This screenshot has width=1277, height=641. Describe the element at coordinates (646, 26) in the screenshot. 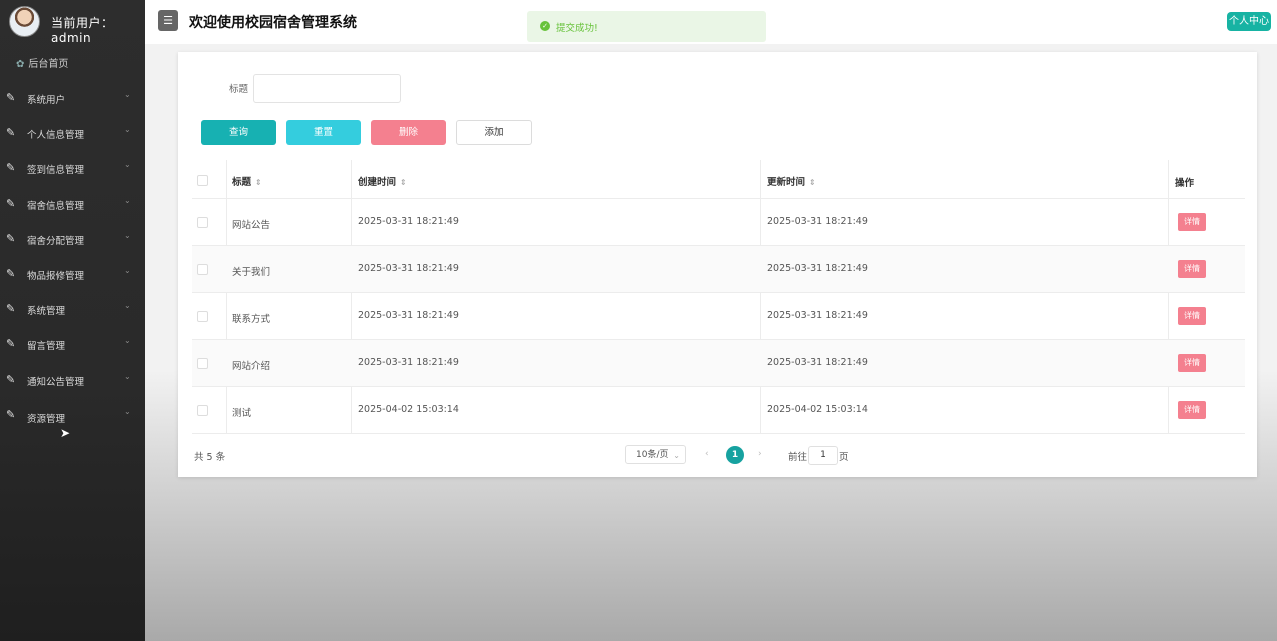

I see `success-toast: ✓ 提交成功!` at that location.